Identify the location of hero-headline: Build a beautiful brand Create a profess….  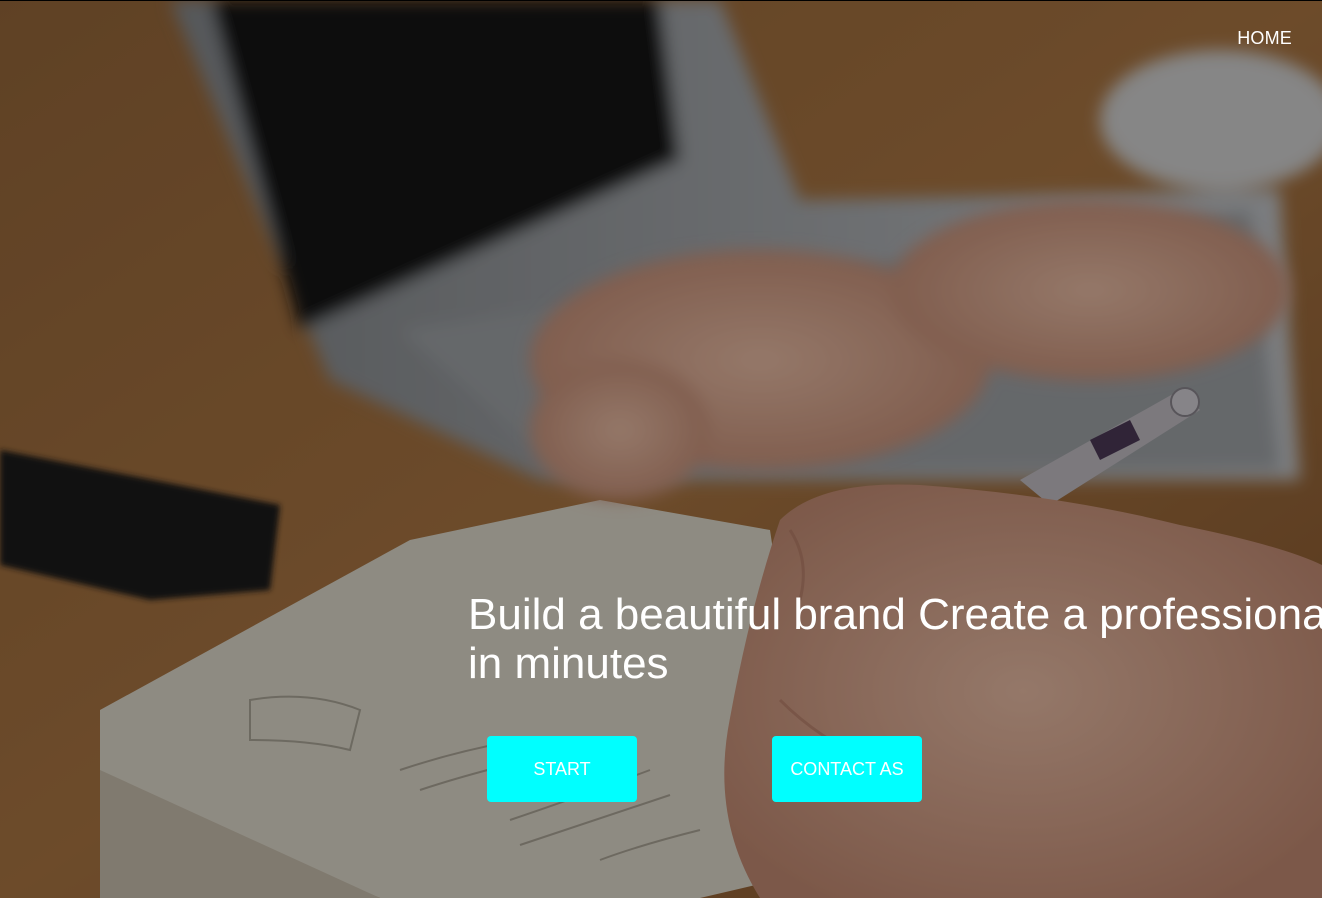
(895, 639).